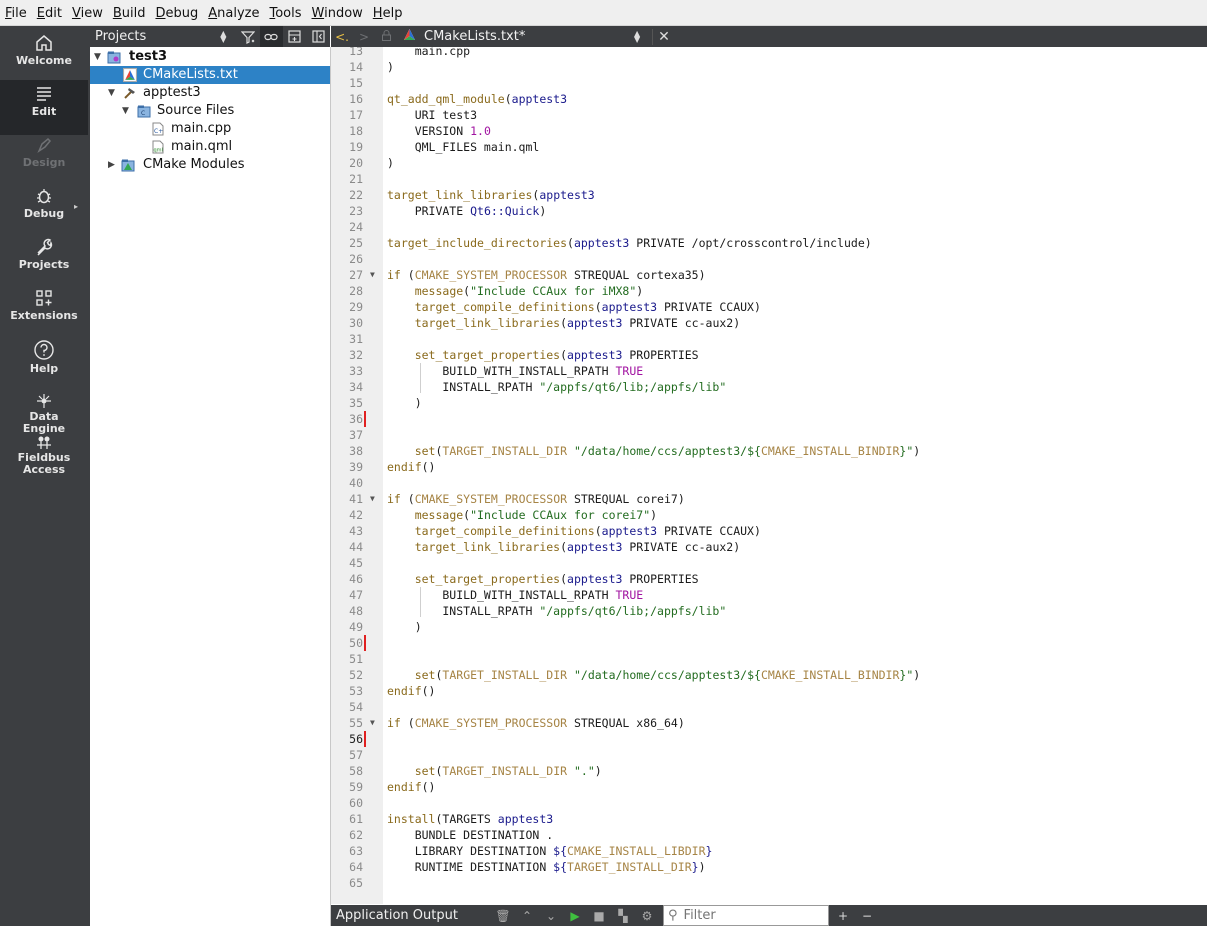 The height and width of the screenshot is (926, 1207). I want to click on code-line: 51, so click(769, 659).